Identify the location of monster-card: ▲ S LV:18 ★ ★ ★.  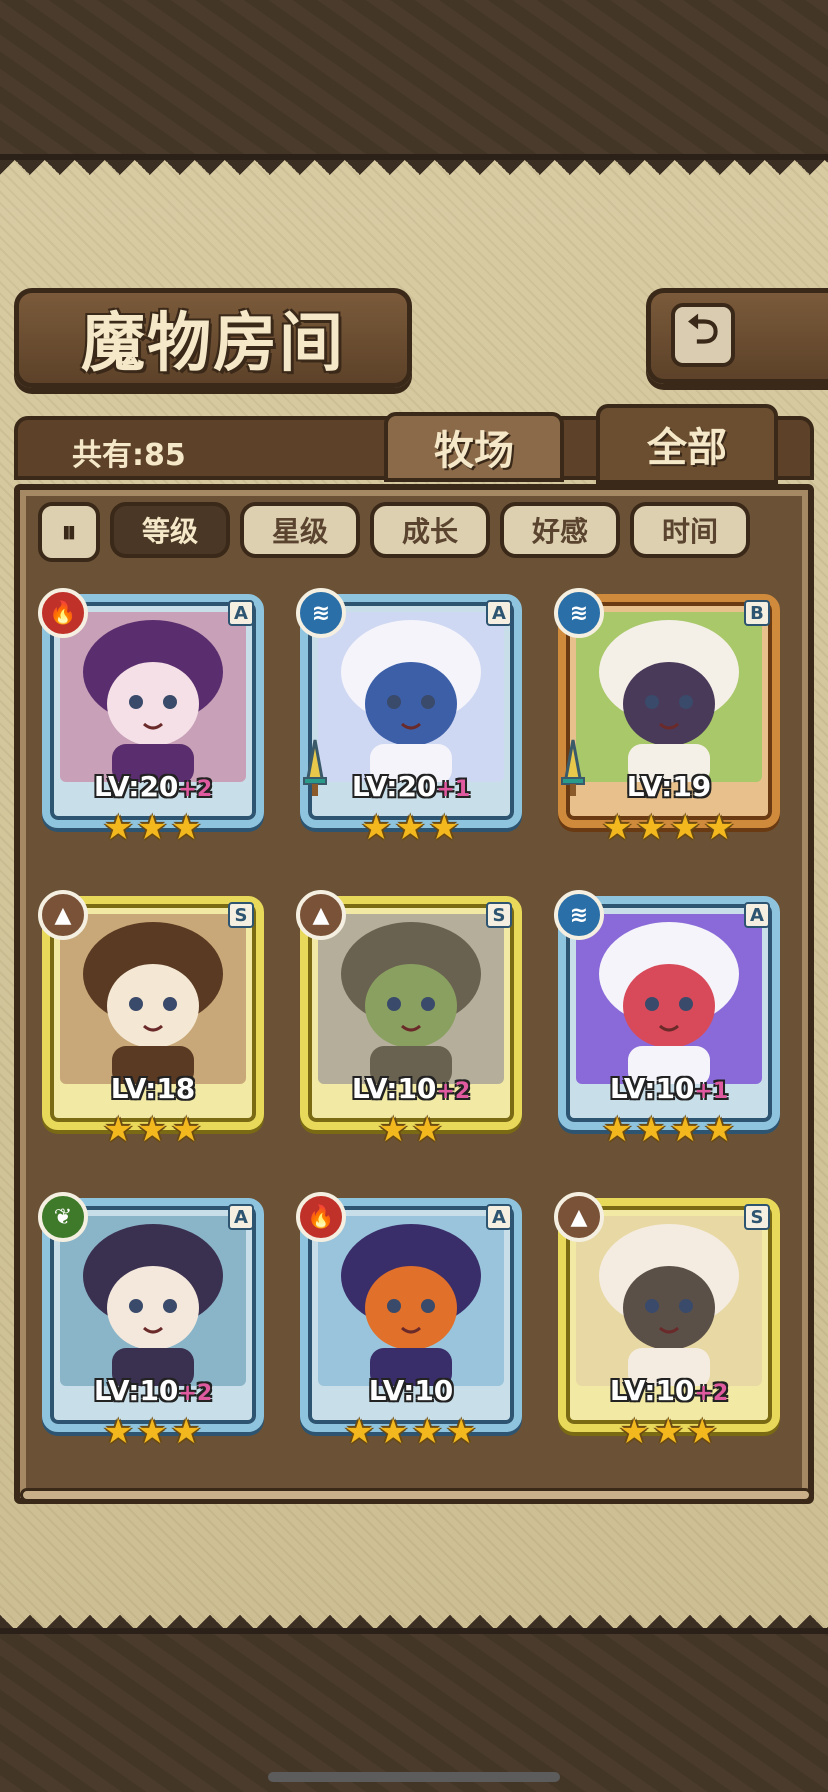
(153, 1025).